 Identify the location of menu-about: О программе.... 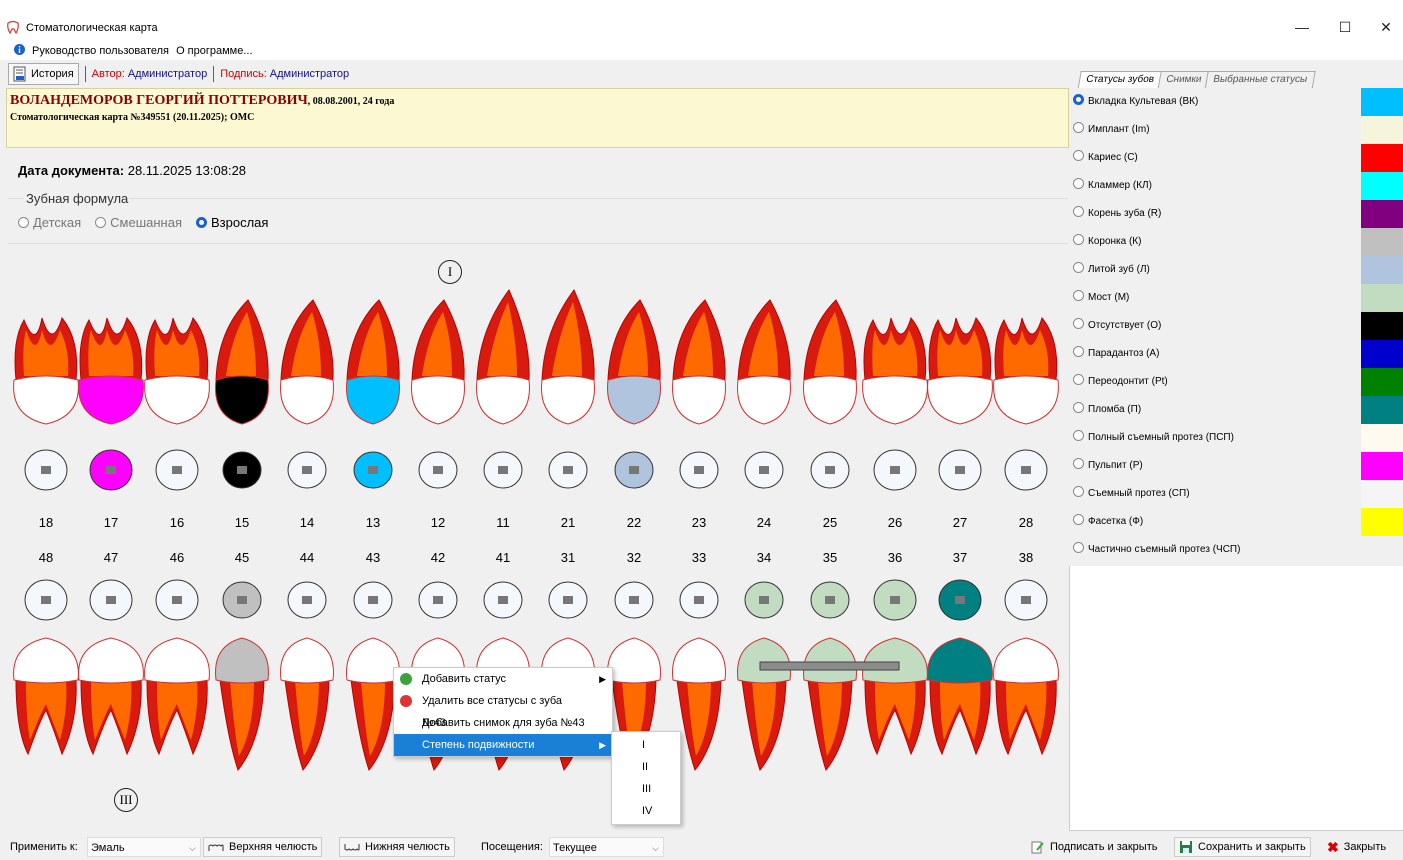
(214, 51).